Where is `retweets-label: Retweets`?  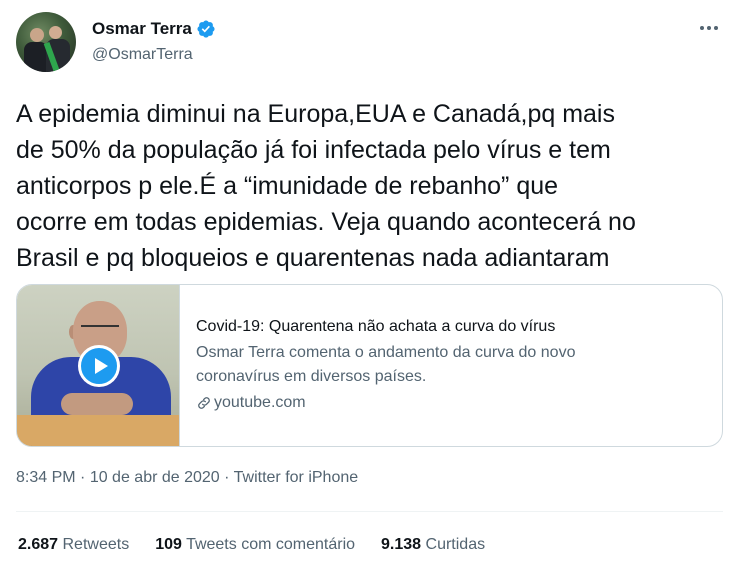
retweets-label: Retweets is located at coordinates (96, 544).